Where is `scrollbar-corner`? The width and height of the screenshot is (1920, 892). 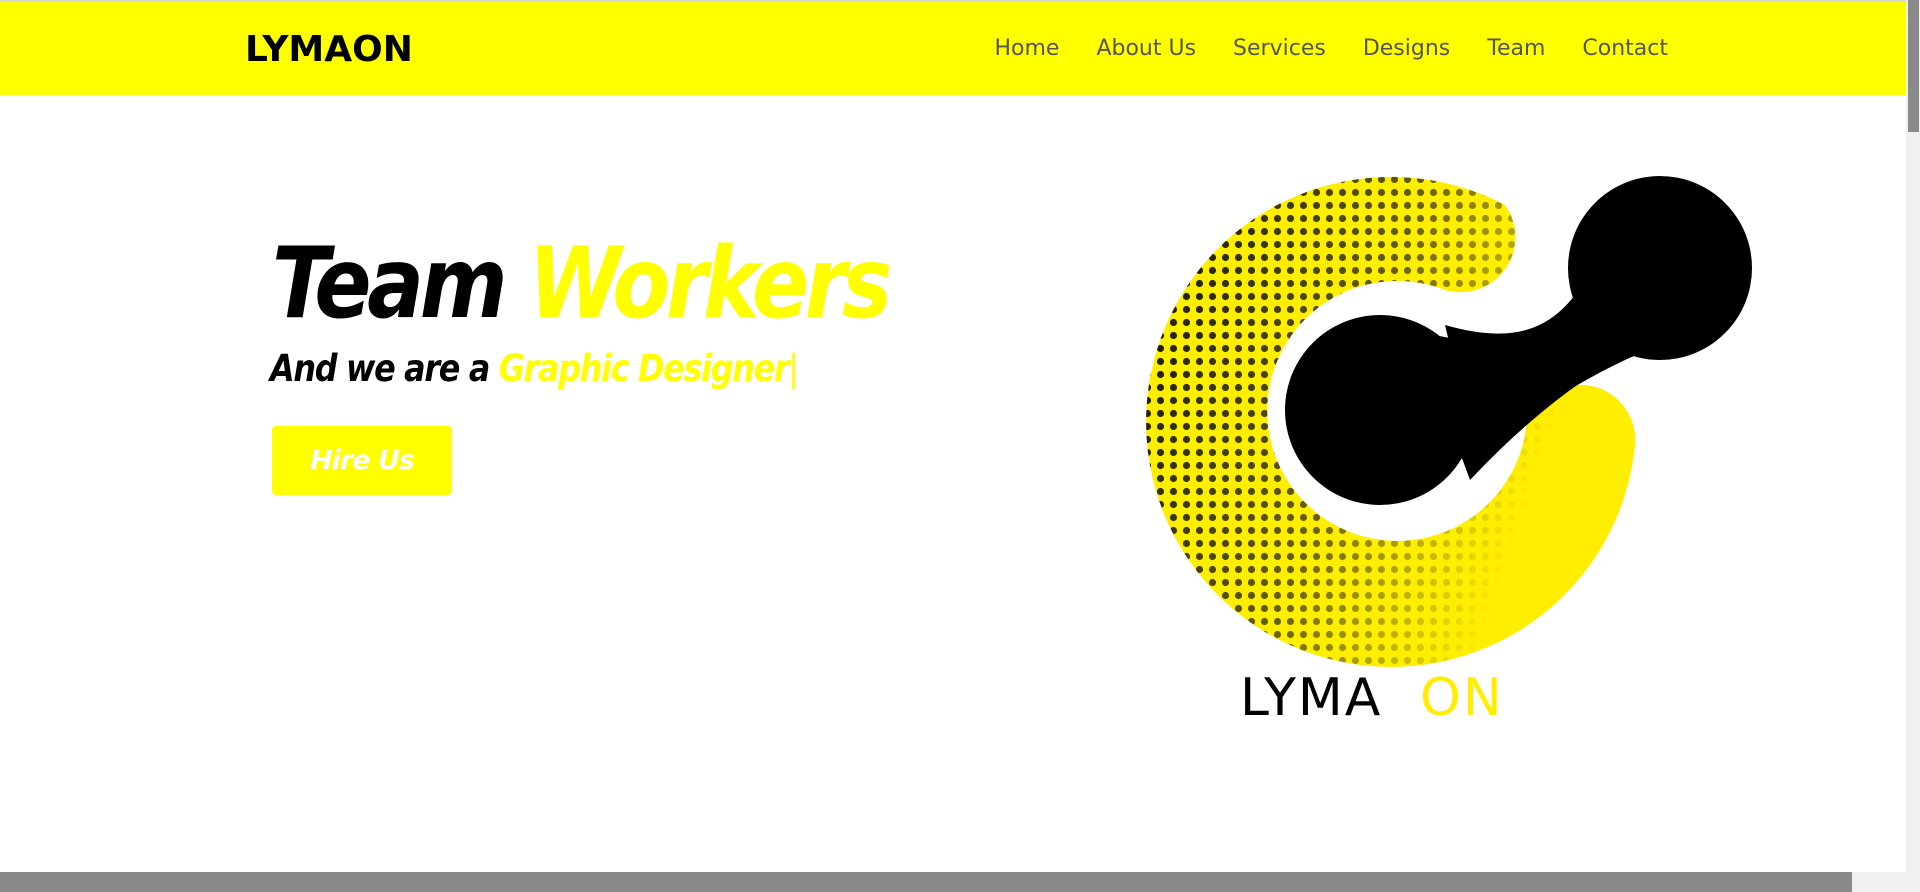 scrollbar-corner is located at coordinates (1879, 882).